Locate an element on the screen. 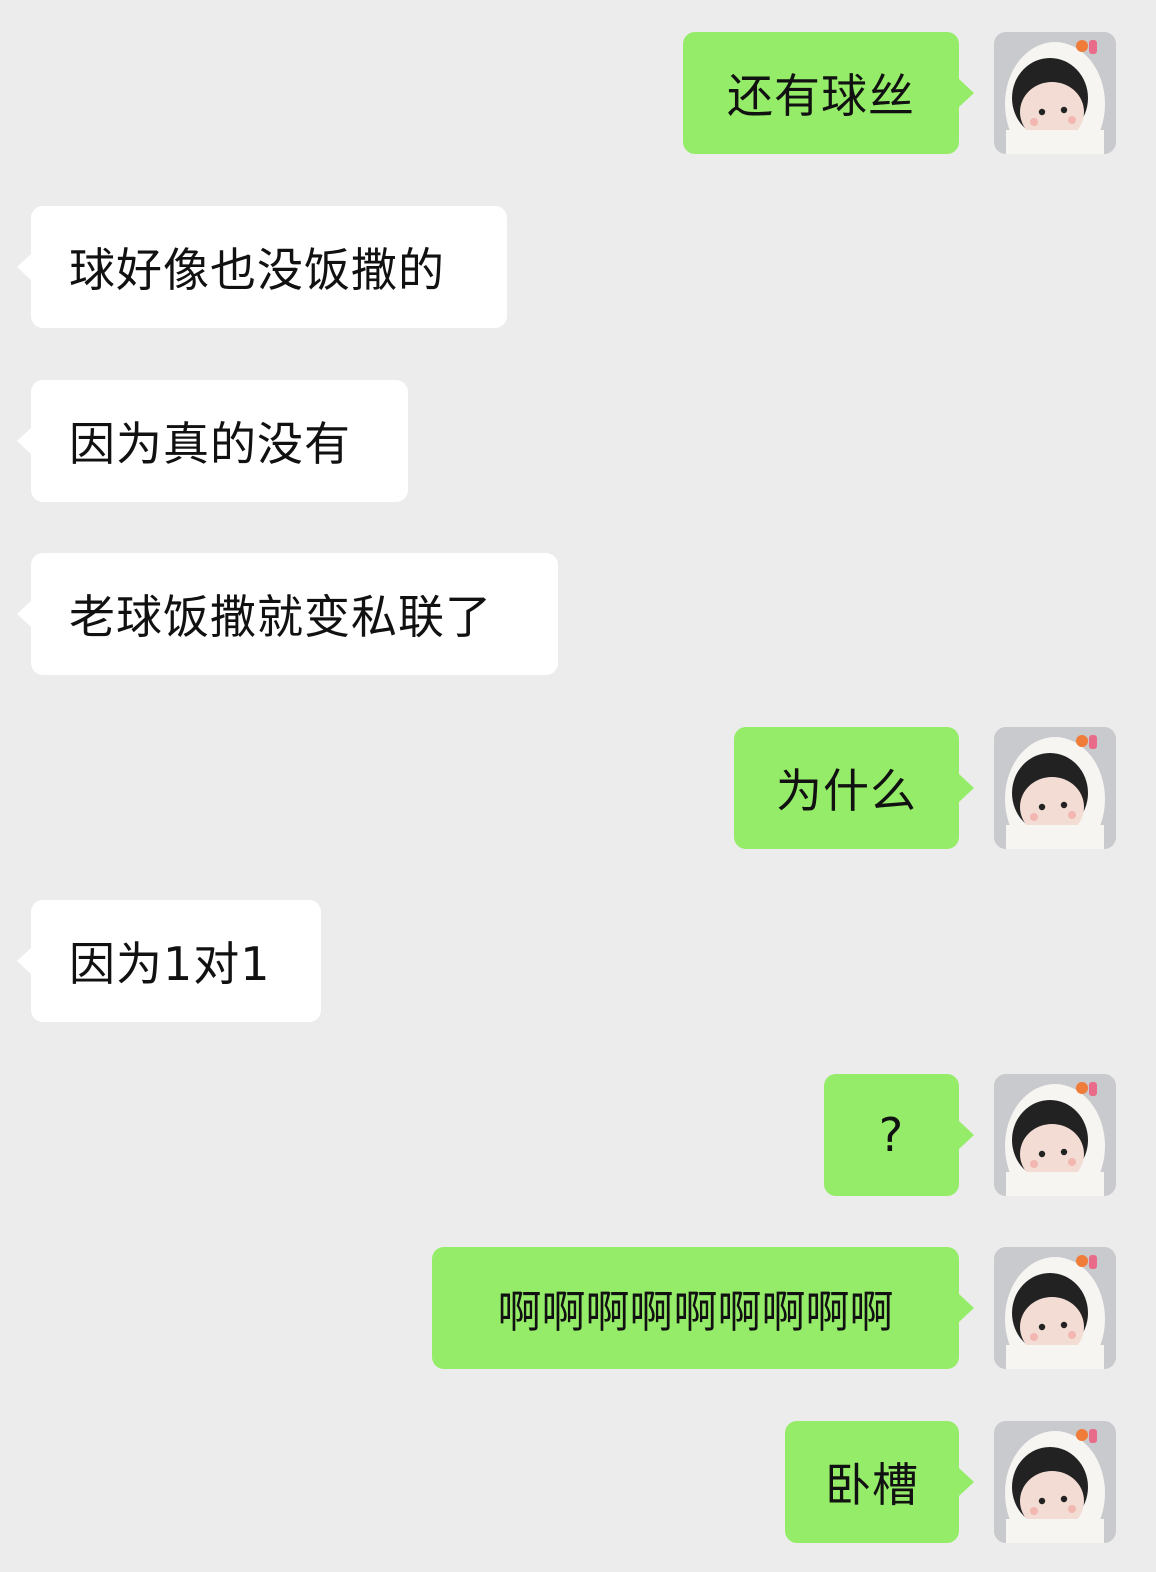  message-text: 因为1对1 is located at coordinates (170, 964).